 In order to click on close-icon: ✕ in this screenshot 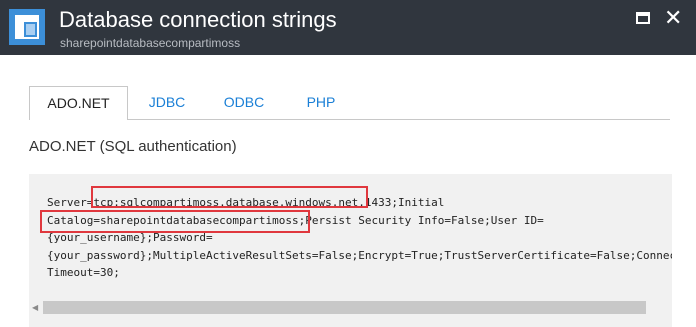, I will do `click(673, 18)`.